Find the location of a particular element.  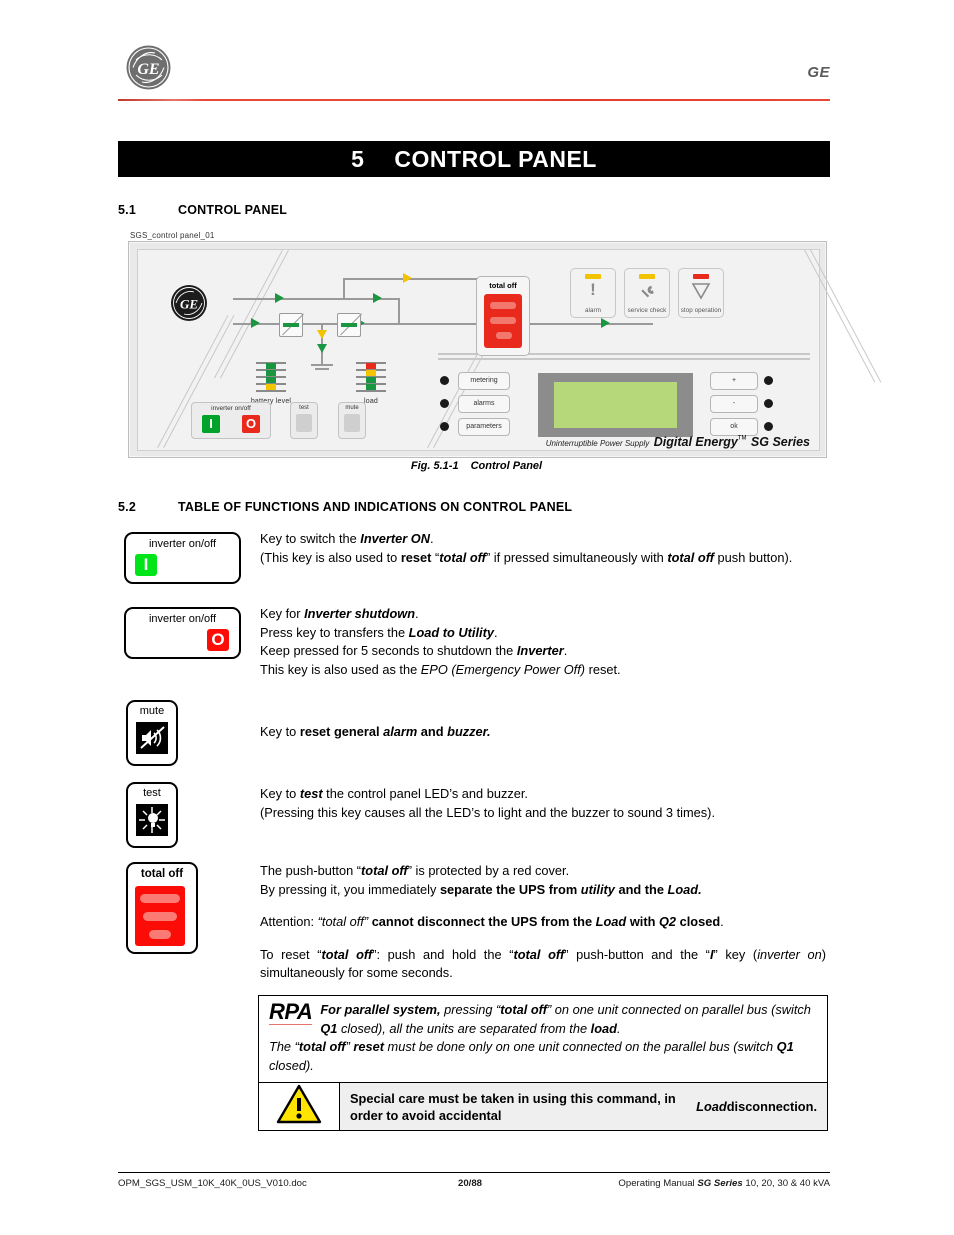

mute-icon is located at coordinates (152, 738).